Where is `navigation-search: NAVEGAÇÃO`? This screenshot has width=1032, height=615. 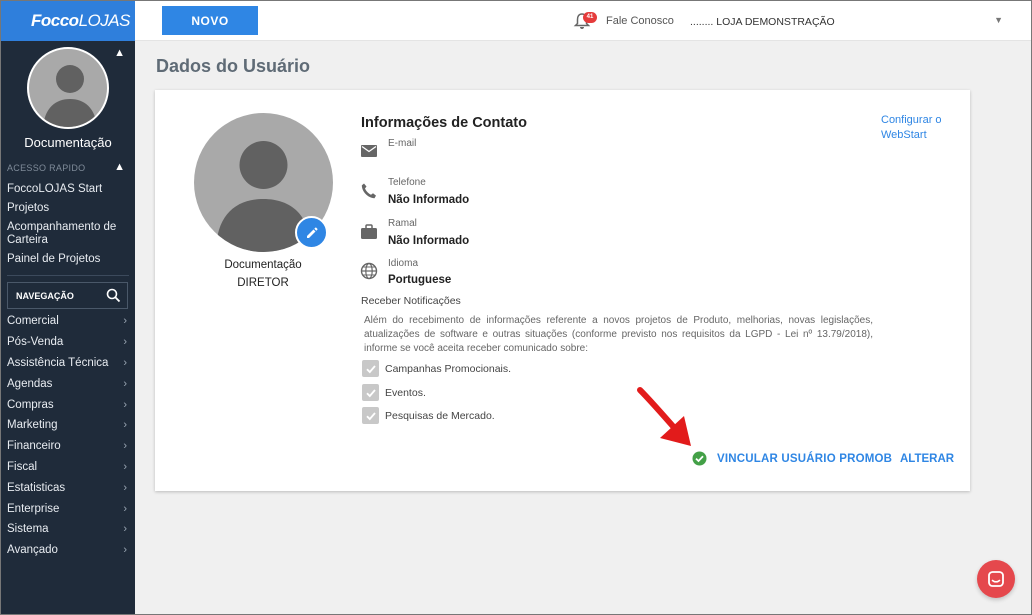 navigation-search: NAVEGAÇÃO is located at coordinates (67, 295).